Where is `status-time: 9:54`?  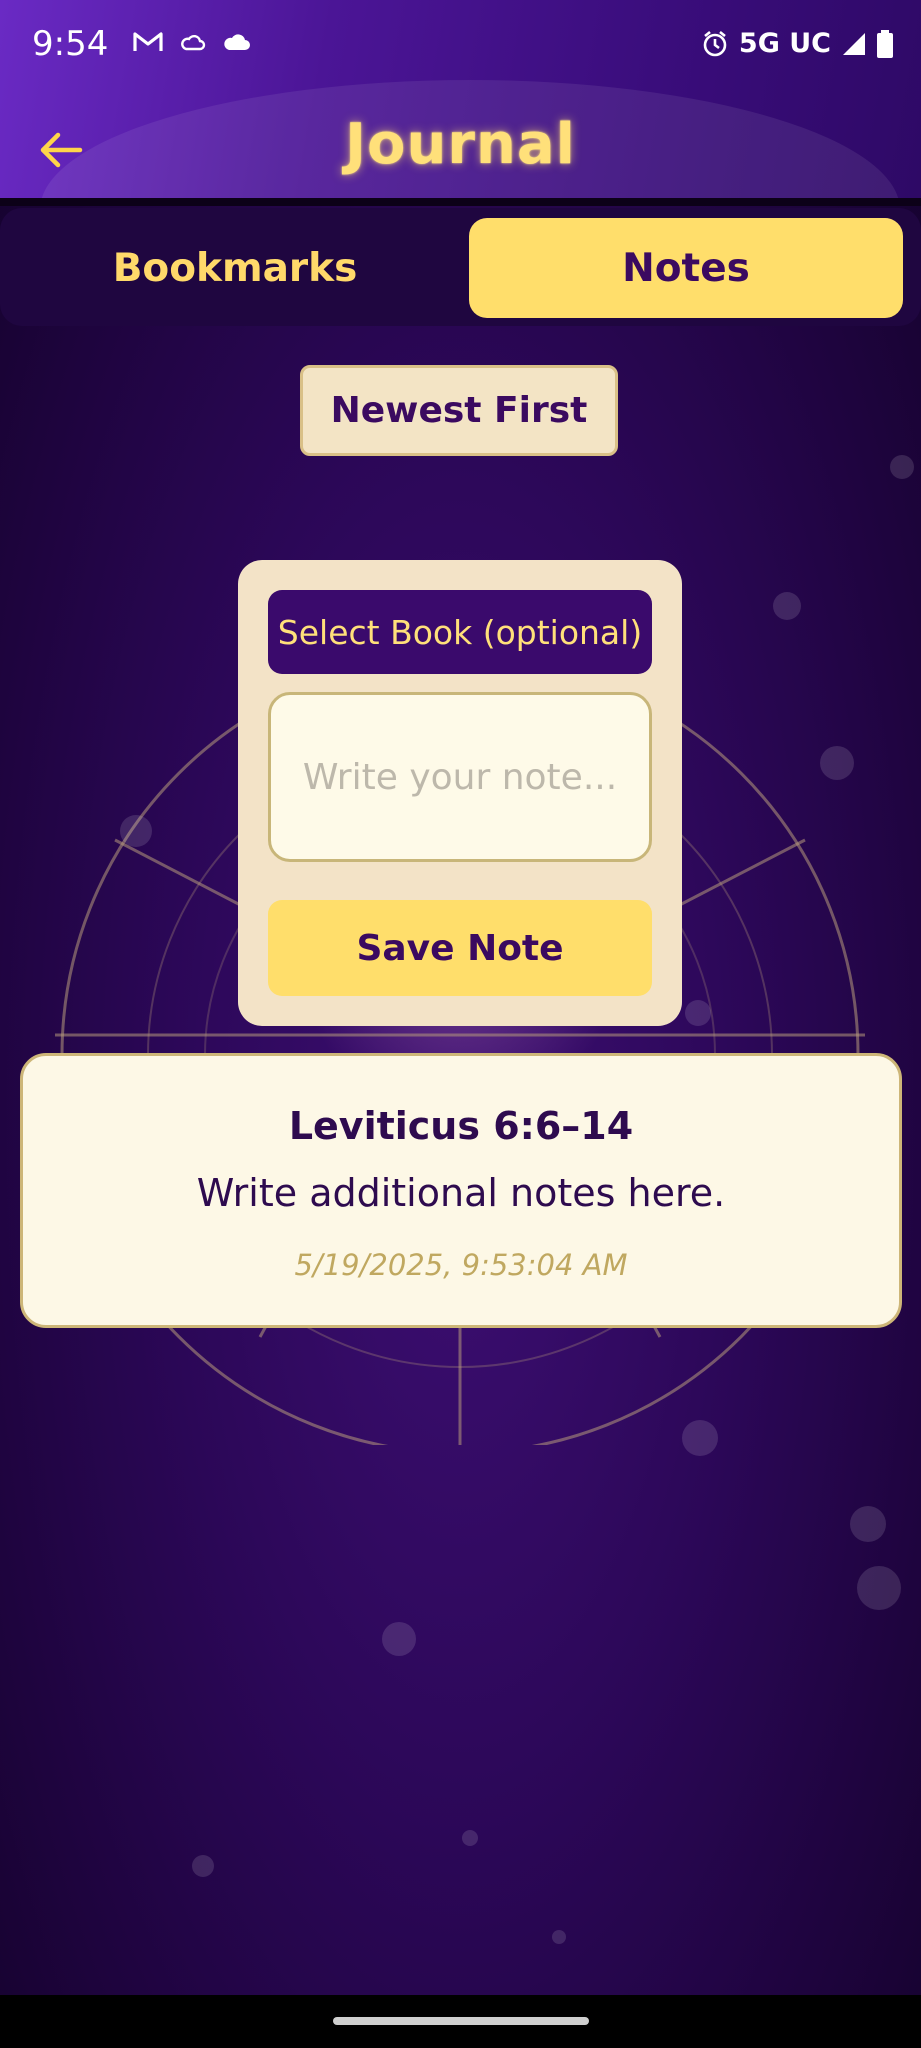
status-time: 9:54 is located at coordinates (70, 44).